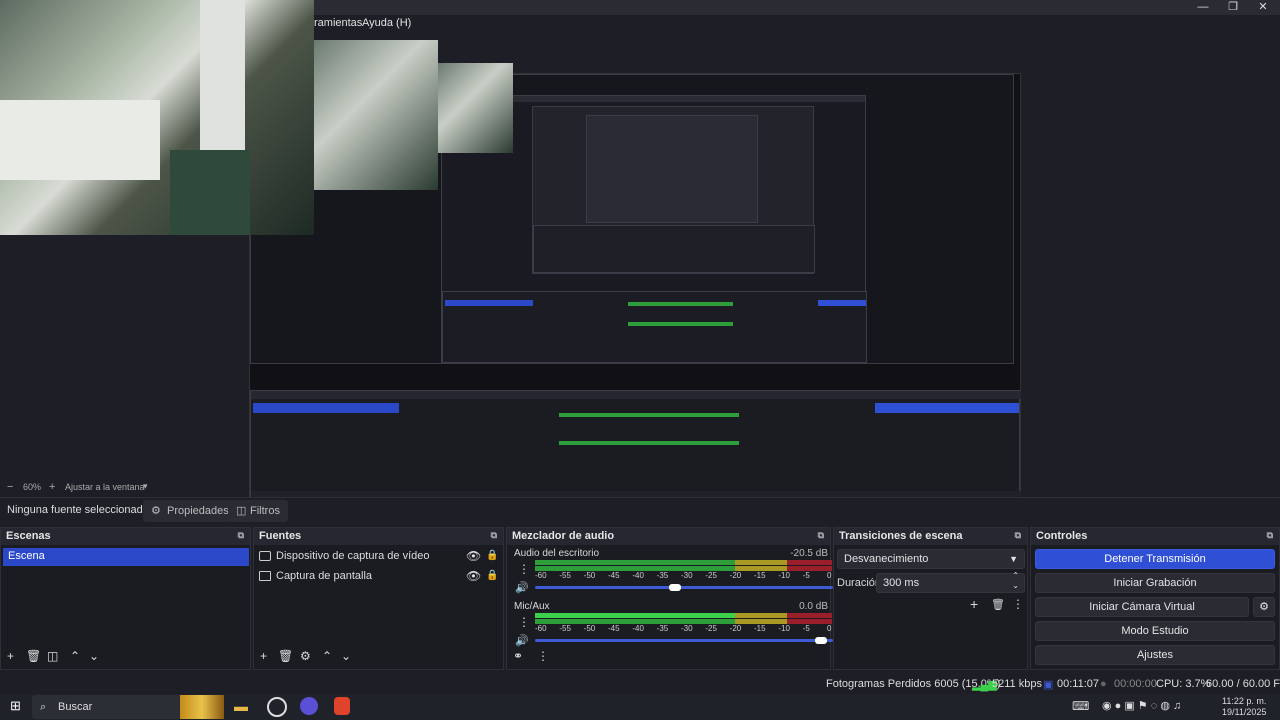 Image resolution: width=1280 pixels, height=720 pixels. Describe the element at coordinates (43, 707) in the screenshot. I see `search-icon: ⌕` at that location.